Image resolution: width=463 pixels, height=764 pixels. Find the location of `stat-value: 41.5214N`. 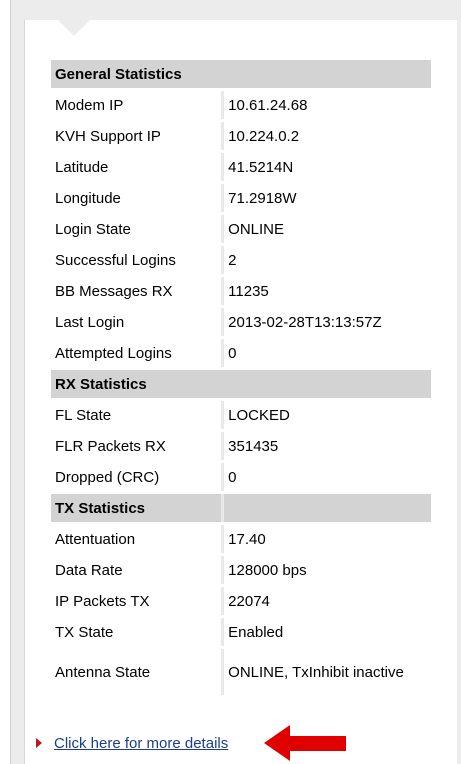

stat-value: 41.5214N is located at coordinates (326, 167).